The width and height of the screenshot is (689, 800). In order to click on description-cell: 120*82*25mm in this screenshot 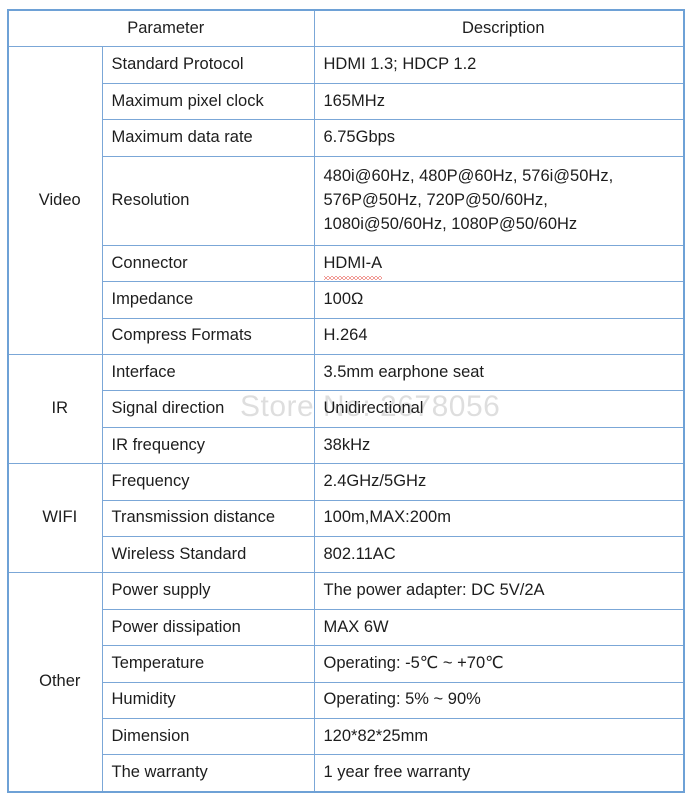, I will do `click(499, 736)`.